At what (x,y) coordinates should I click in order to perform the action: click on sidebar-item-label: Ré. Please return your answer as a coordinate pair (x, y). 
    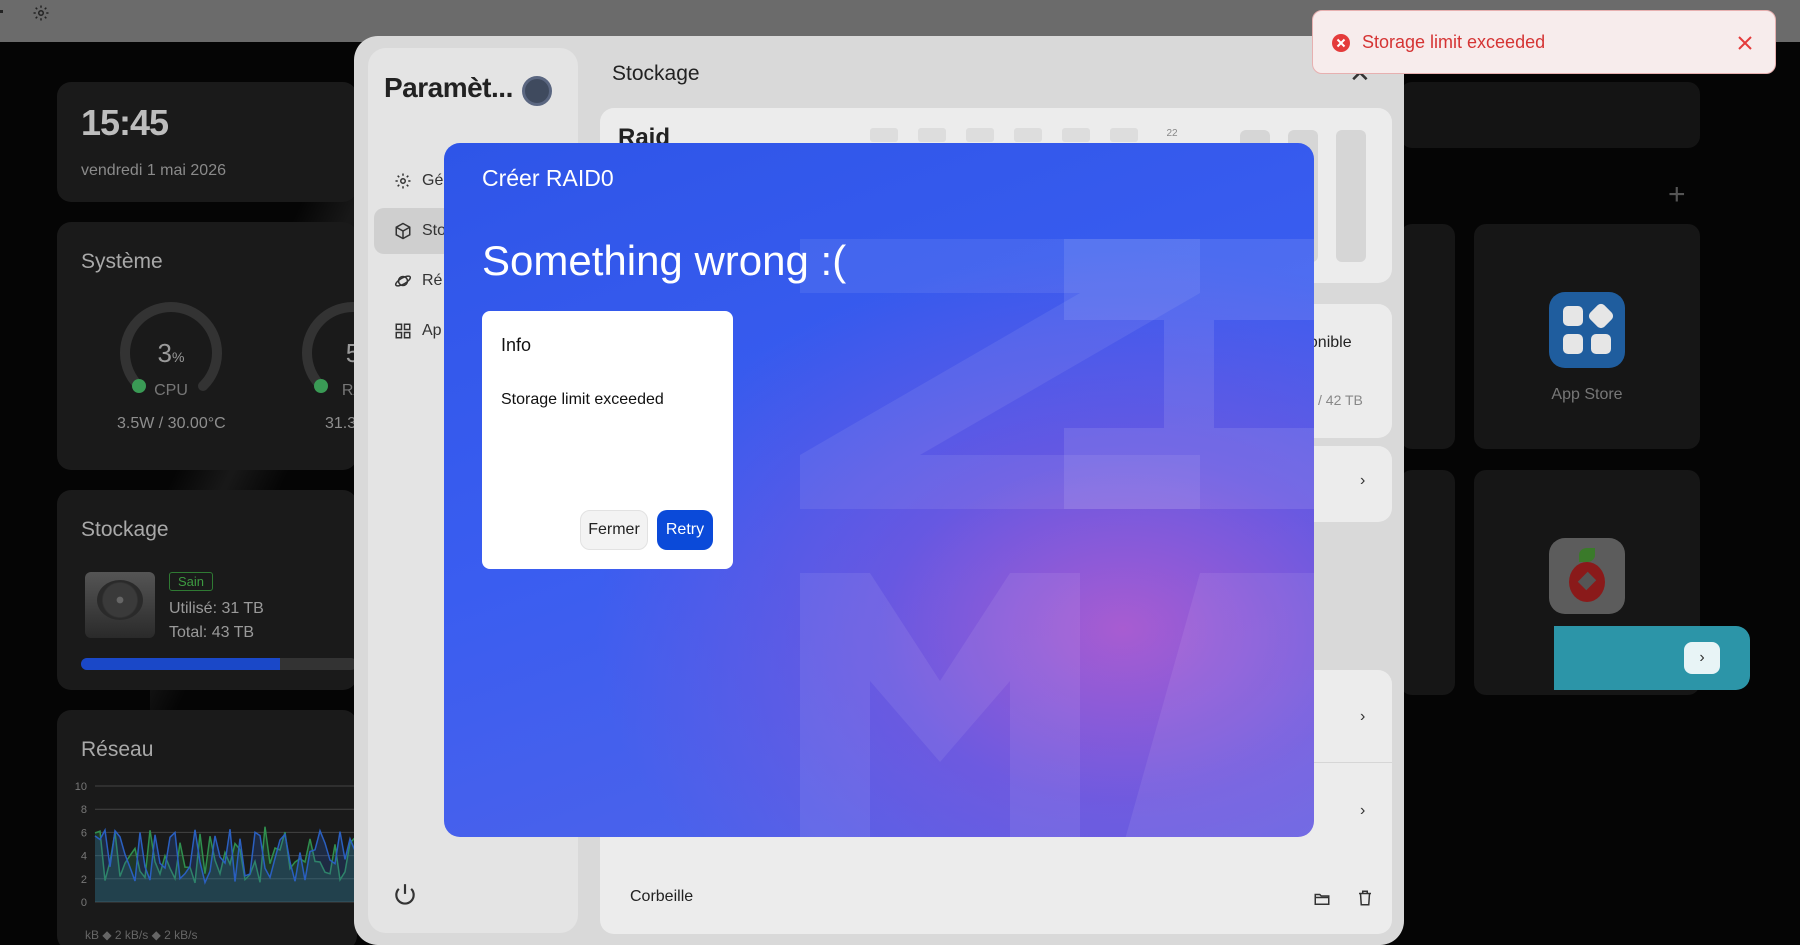
    Looking at the image, I should click on (432, 280).